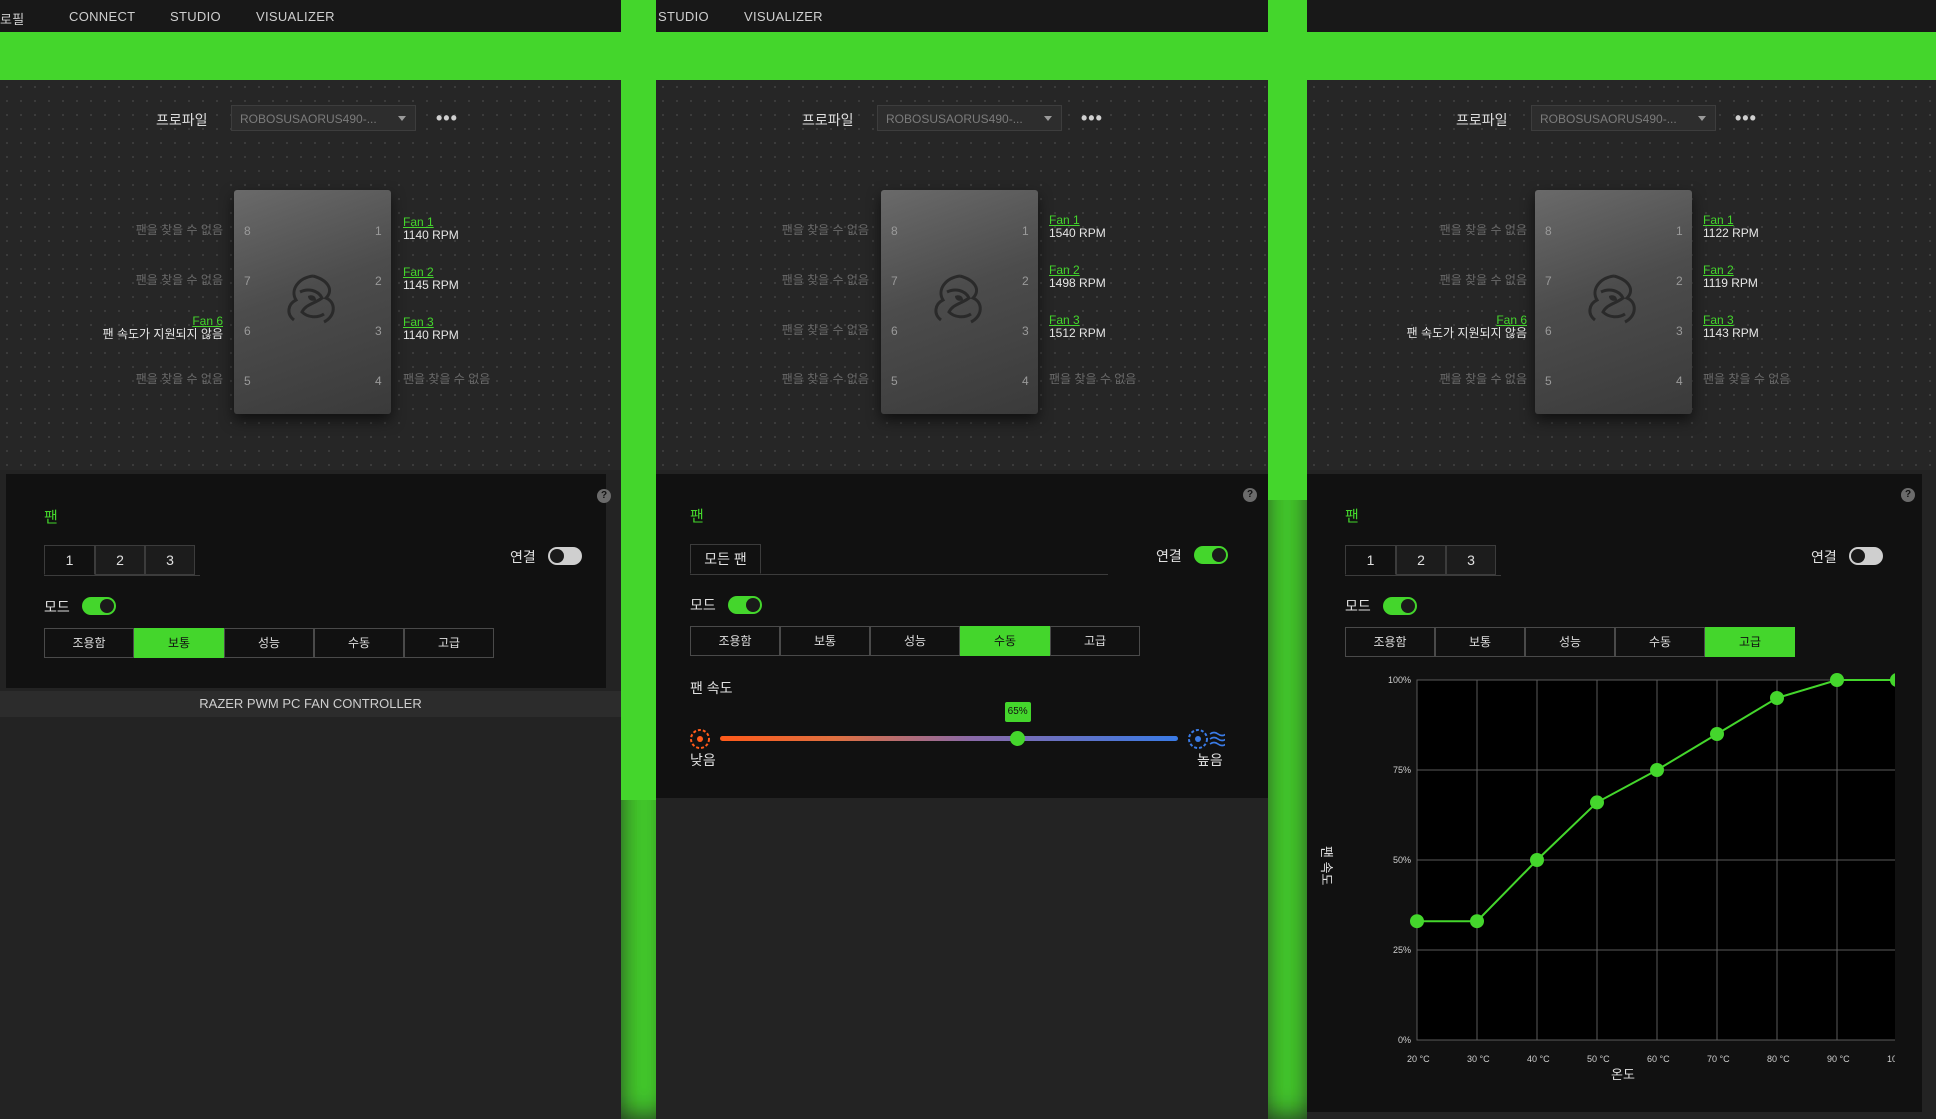 The height and width of the screenshot is (1119, 1936). I want to click on fan-3-status: Fan 3 1512 RPM, so click(1077, 327).